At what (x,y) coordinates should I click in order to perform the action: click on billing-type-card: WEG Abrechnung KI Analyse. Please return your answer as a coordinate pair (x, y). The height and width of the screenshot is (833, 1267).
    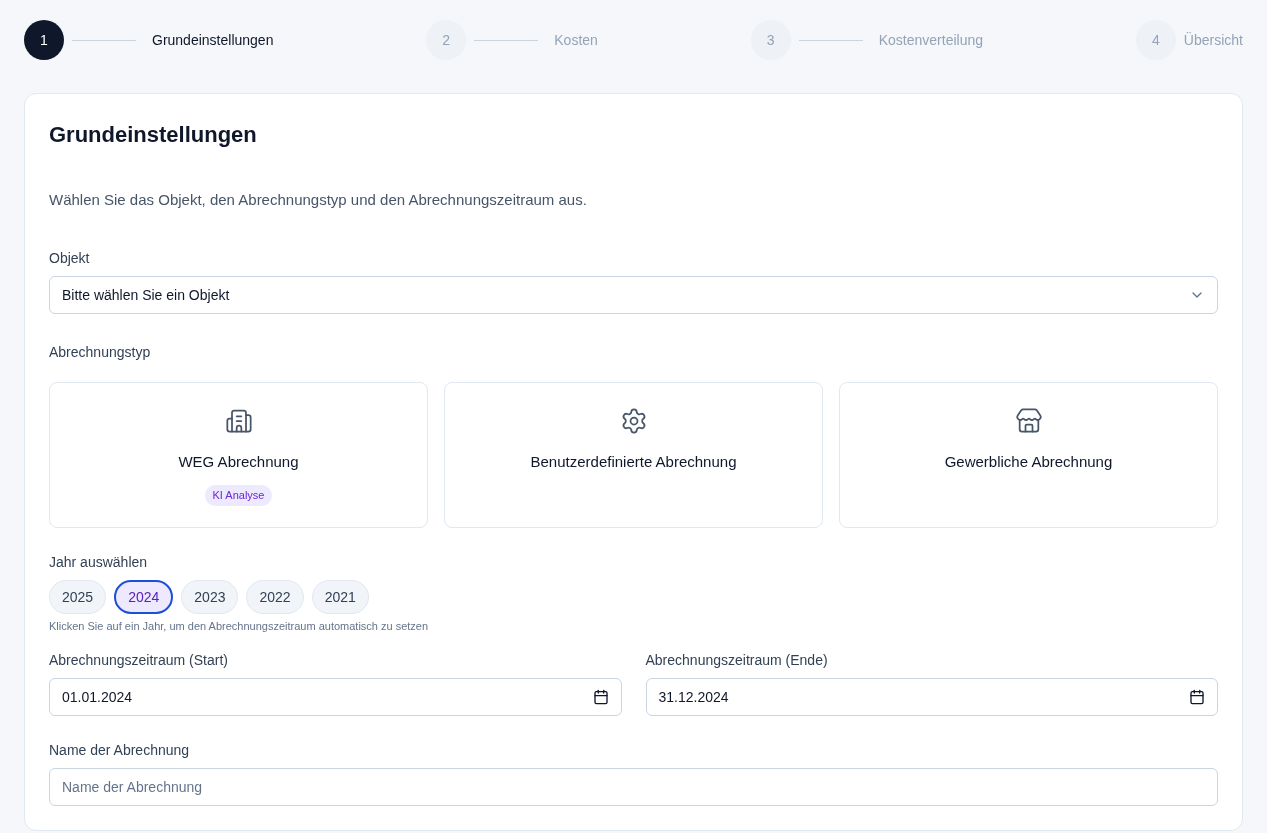
    Looking at the image, I should click on (238, 454).